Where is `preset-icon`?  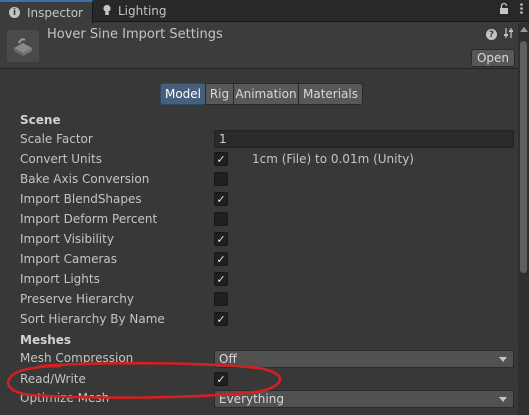
preset-icon is located at coordinates (508, 34).